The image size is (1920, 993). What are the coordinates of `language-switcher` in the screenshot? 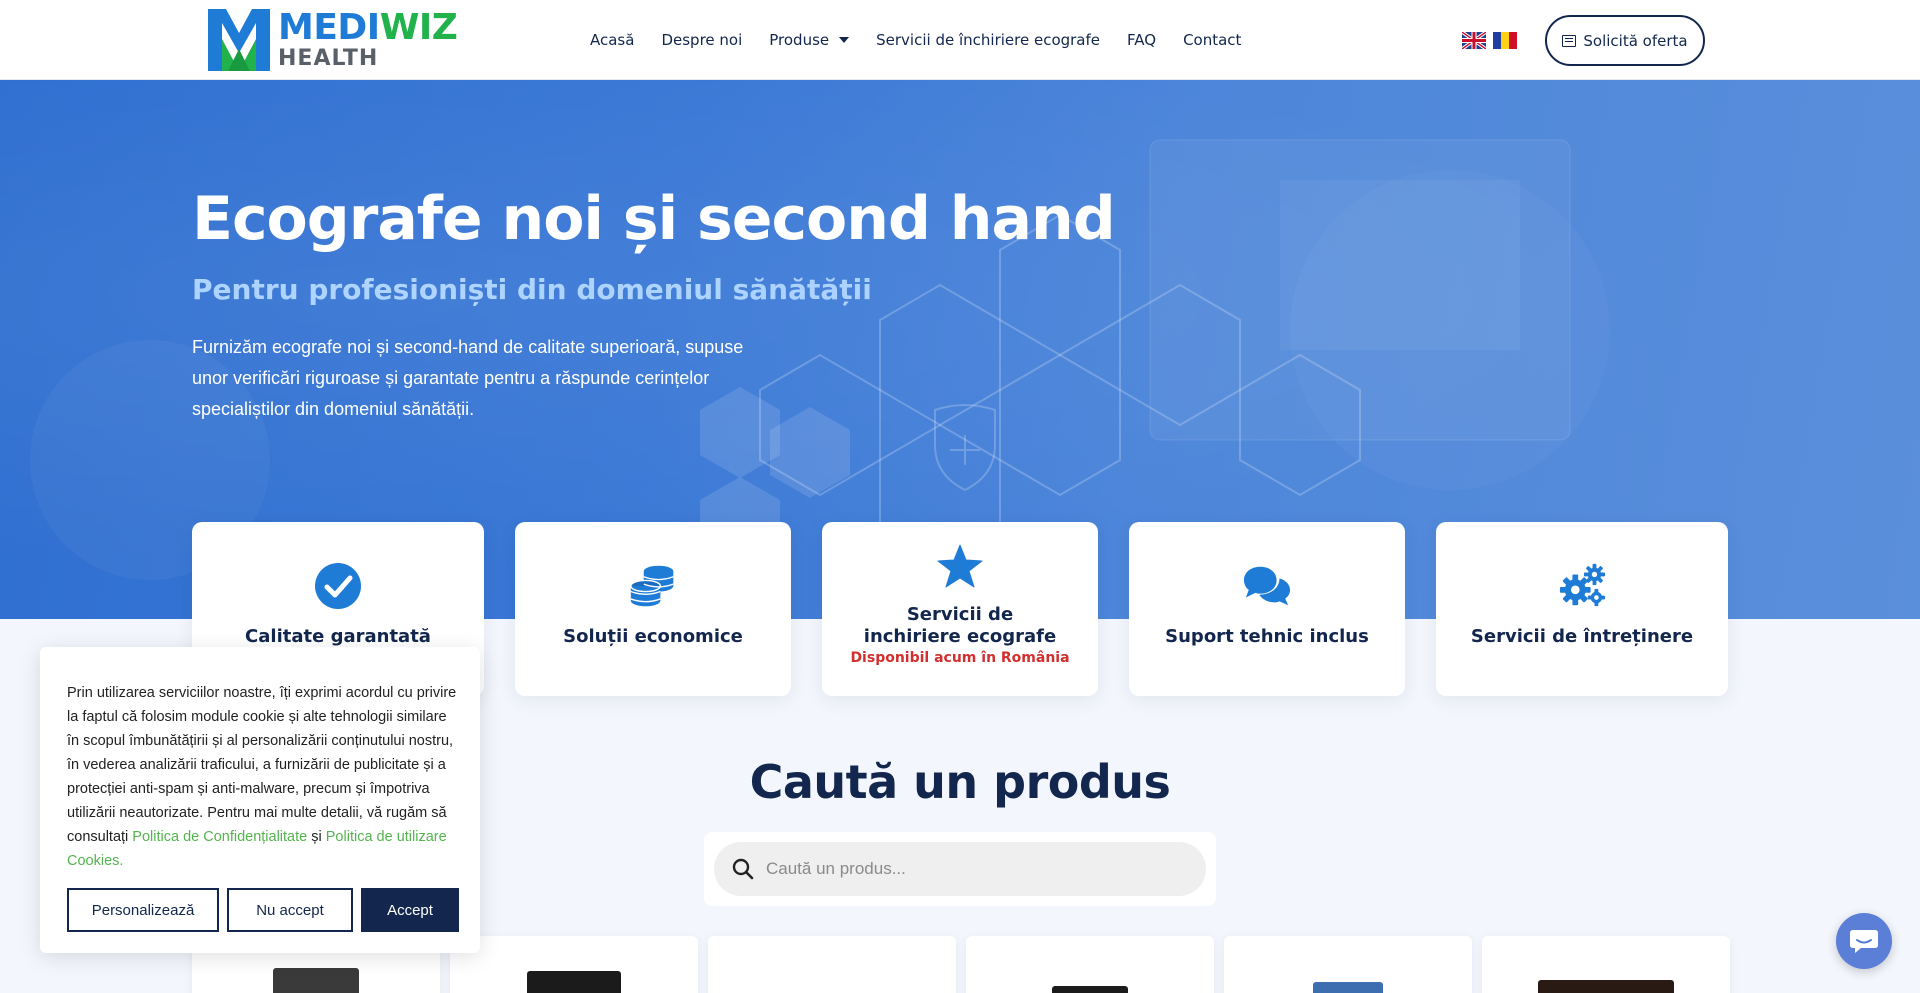 It's located at (1493, 40).